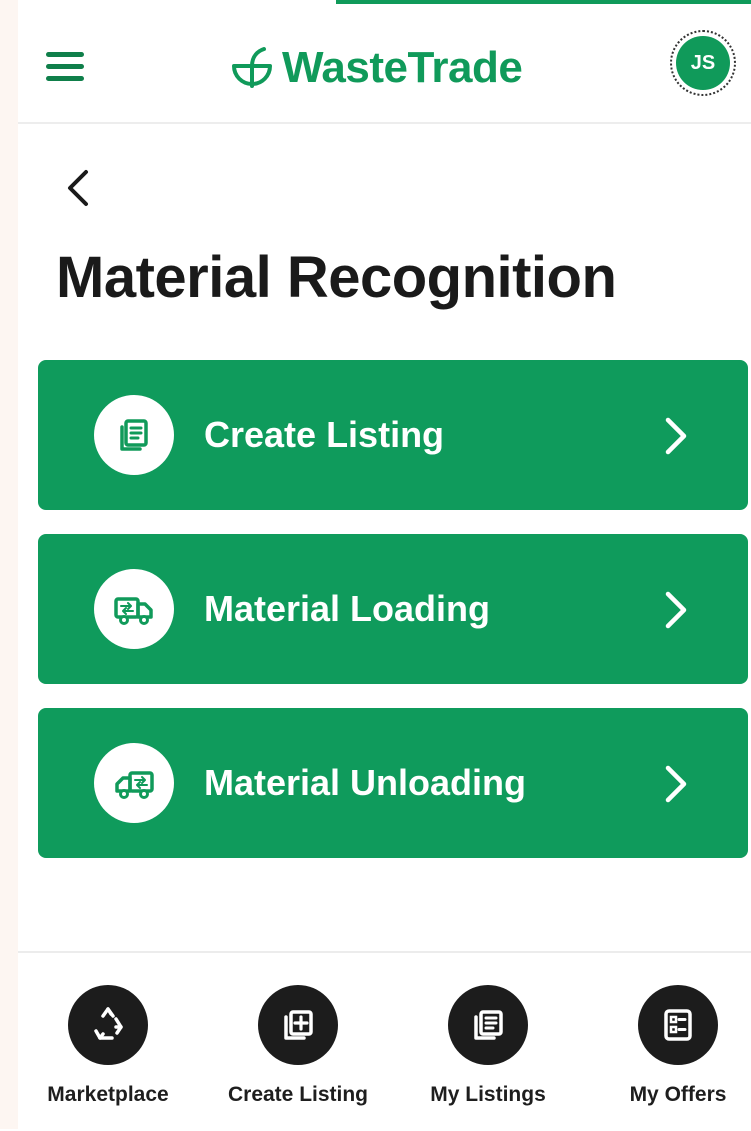 This screenshot has height=1131, width=751. I want to click on material-loading-label: Material Loading, so click(347, 608).